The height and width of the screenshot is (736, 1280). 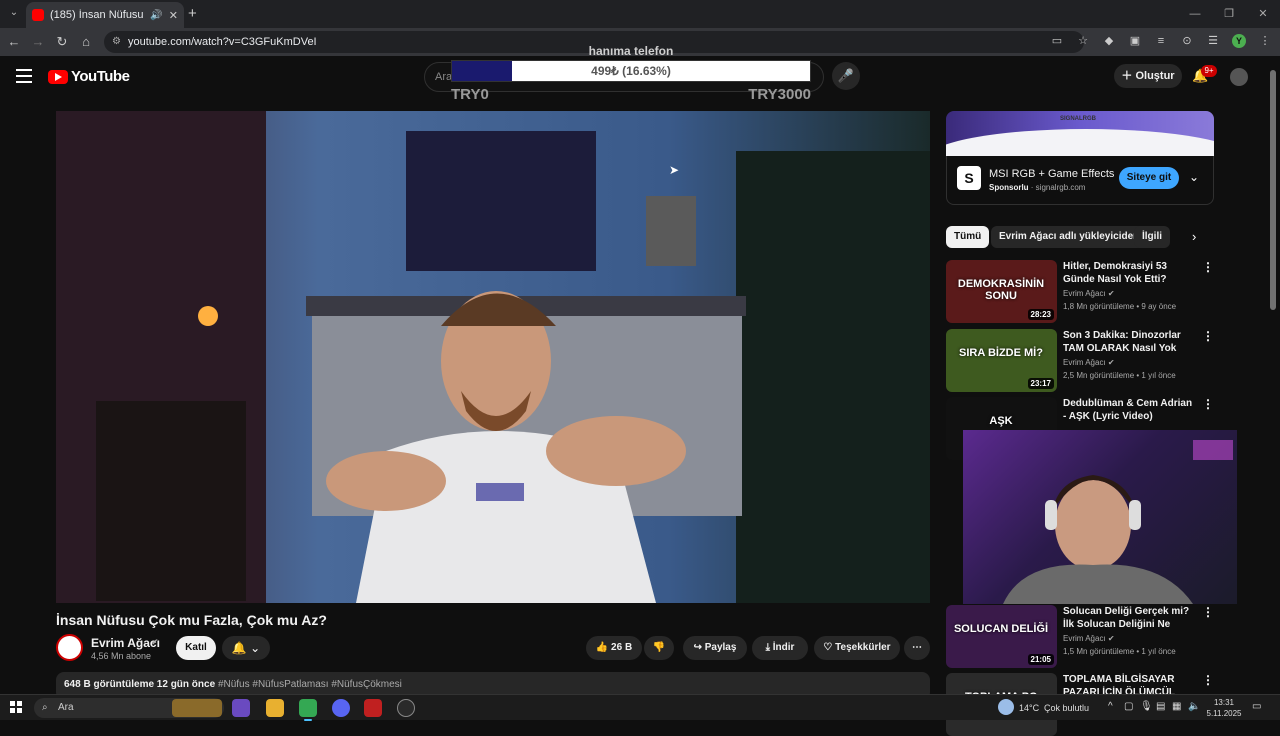 I want to click on minimize-icon: —, so click(x=1195, y=14).